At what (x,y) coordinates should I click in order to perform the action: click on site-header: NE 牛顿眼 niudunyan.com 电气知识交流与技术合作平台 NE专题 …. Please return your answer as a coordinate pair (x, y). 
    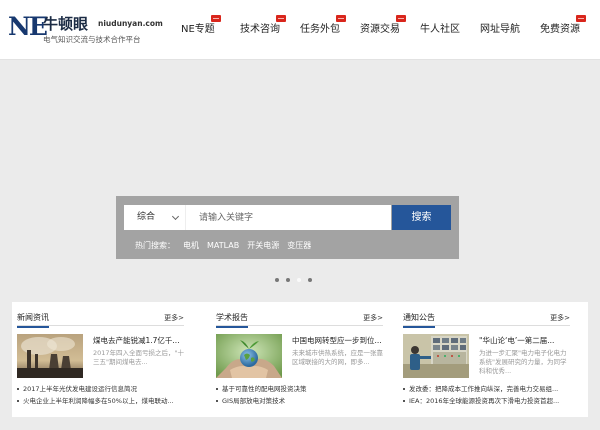
    Looking at the image, I should click on (300, 30).